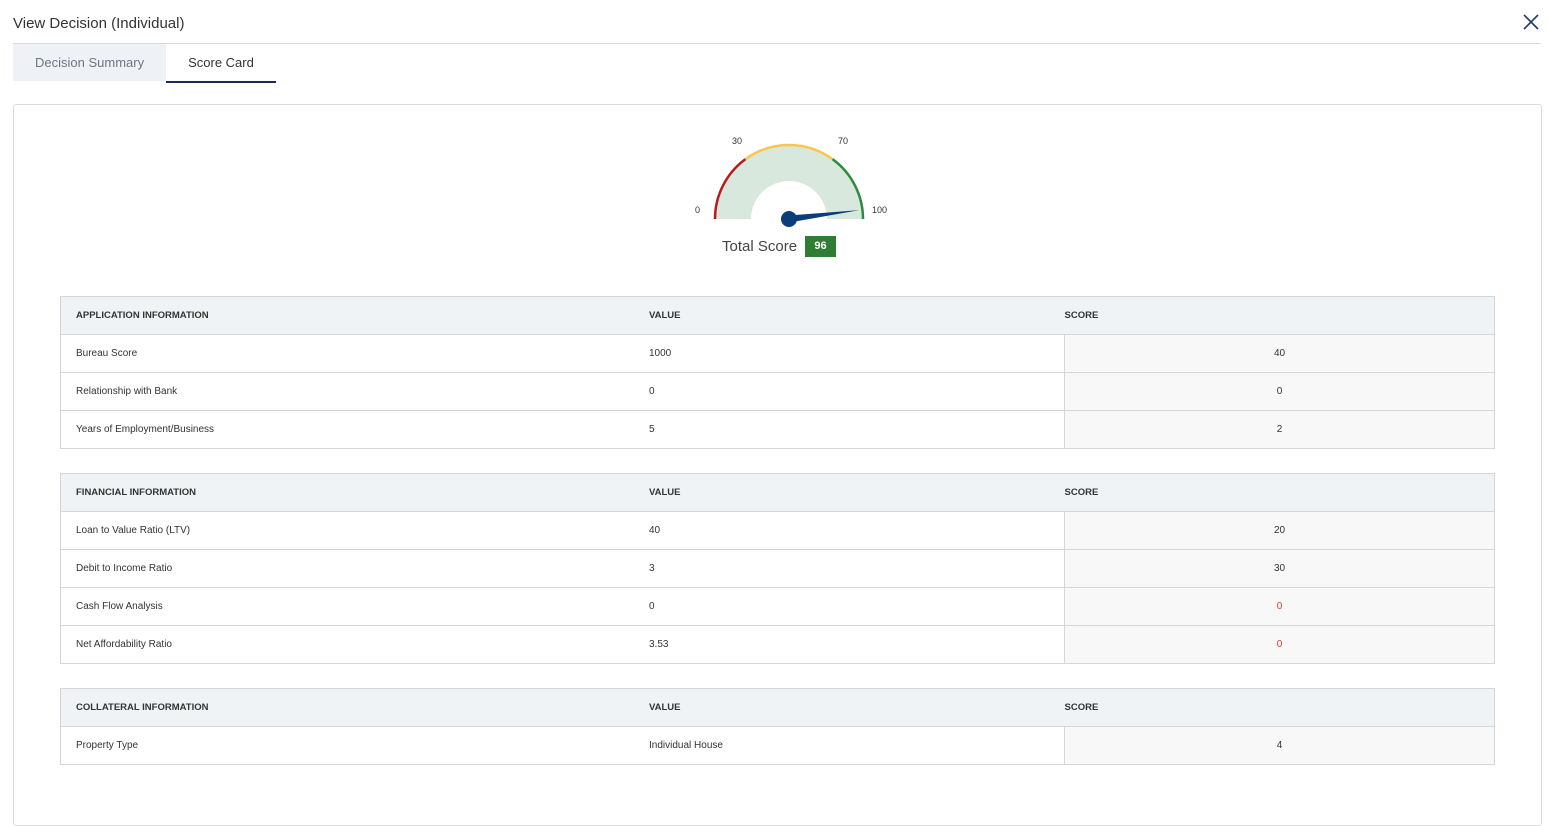  What do you see at coordinates (354, 530) in the screenshot?
I see `row-name: Loan to Value Ratio (LTV)` at bounding box center [354, 530].